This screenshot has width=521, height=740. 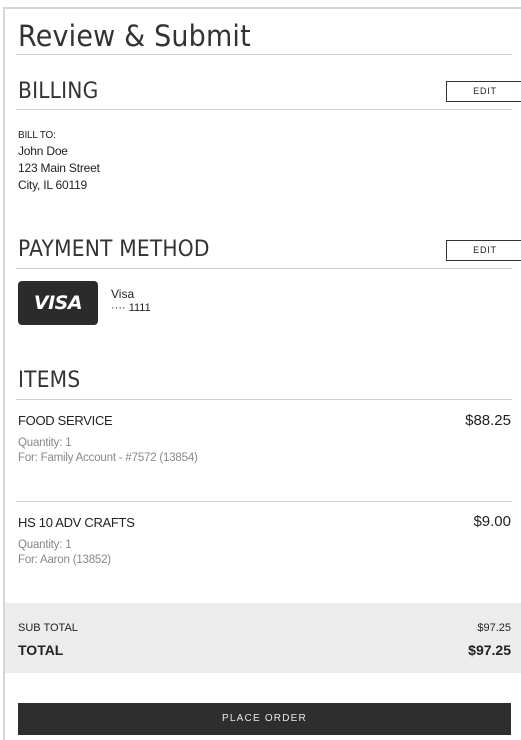 I want to click on totals-box, so click(x=263, y=638).